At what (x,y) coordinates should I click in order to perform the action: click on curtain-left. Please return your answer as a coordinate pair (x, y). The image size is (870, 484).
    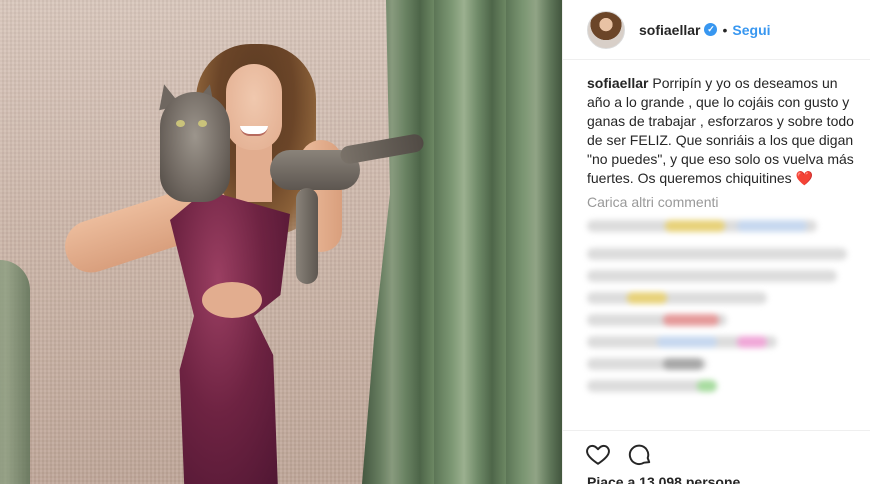
    Looking at the image, I should click on (15, 372).